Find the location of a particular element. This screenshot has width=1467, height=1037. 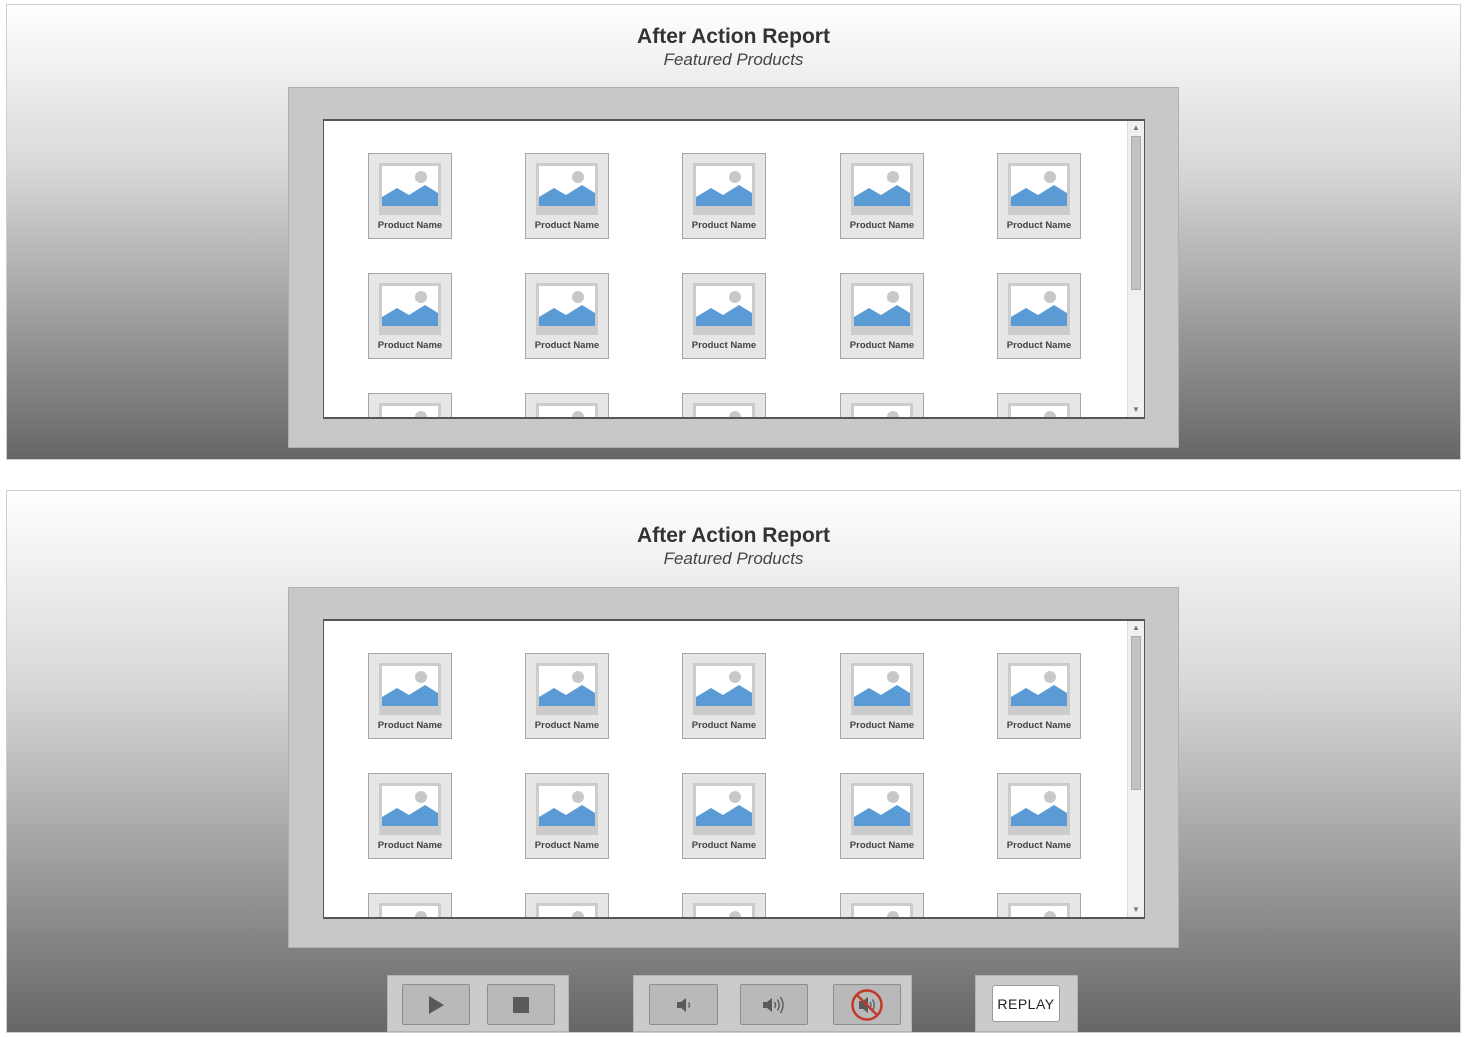

replay-button: REPLAY is located at coordinates (1026, 1003).